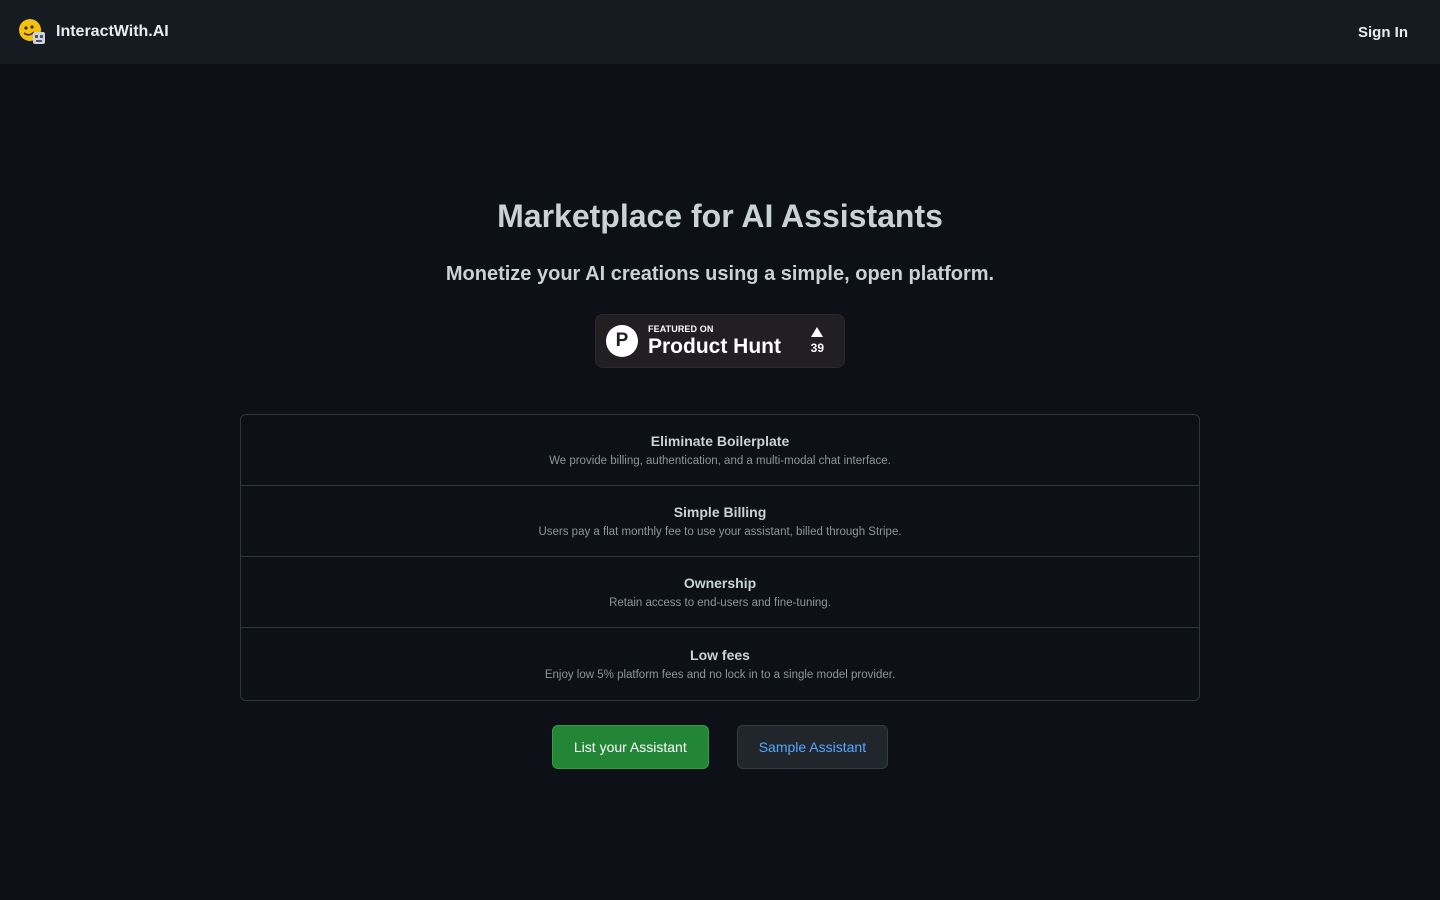 This screenshot has height=900, width=1440. Describe the element at coordinates (817, 332) in the screenshot. I see `upvote-arrow-icon` at that location.